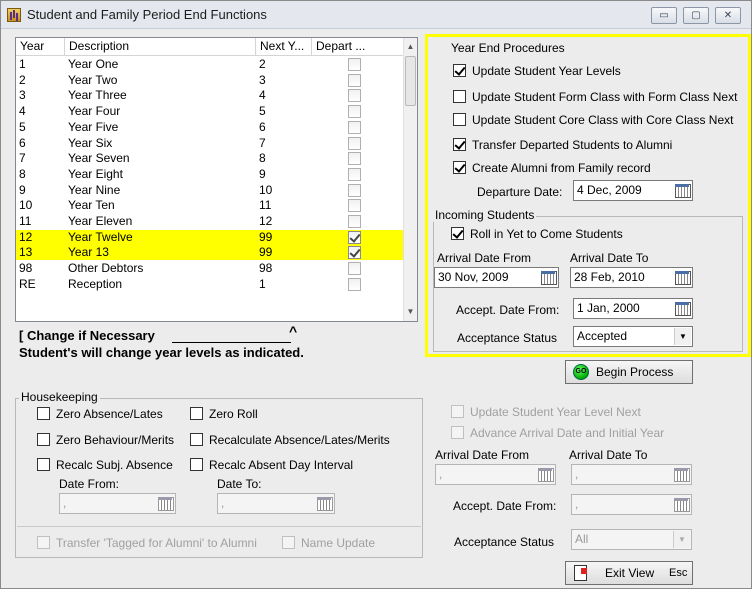  What do you see at coordinates (210, 268) in the screenshot?
I see `table-row: 98 Other Debtors 98` at bounding box center [210, 268].